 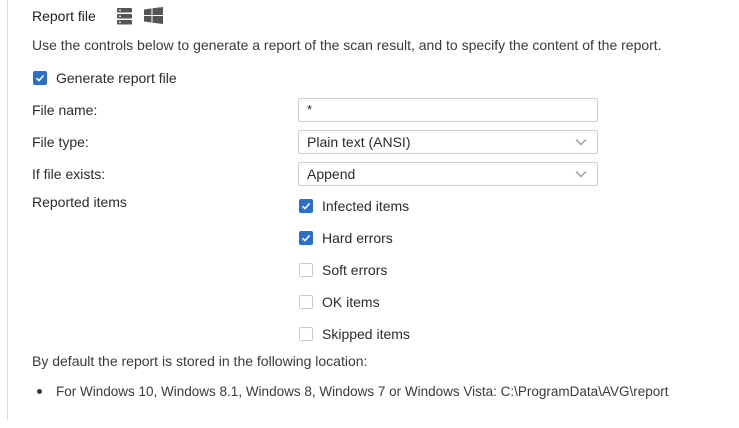 What do you see at coordinates (306, 270) in the screenshot?
I see `soft-errors-checkbox` at bounding box center [306, 270].